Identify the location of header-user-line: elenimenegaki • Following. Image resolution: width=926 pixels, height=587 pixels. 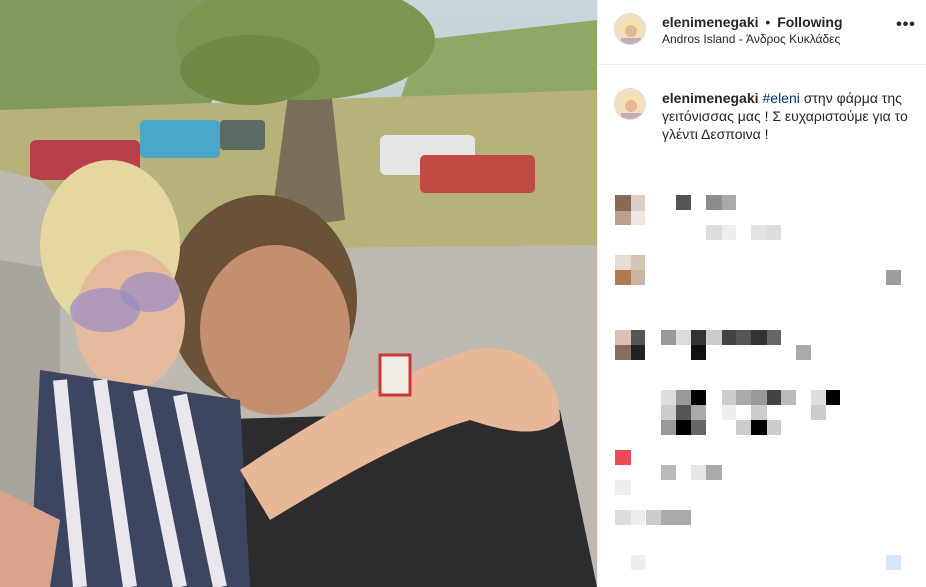
(752, 22).